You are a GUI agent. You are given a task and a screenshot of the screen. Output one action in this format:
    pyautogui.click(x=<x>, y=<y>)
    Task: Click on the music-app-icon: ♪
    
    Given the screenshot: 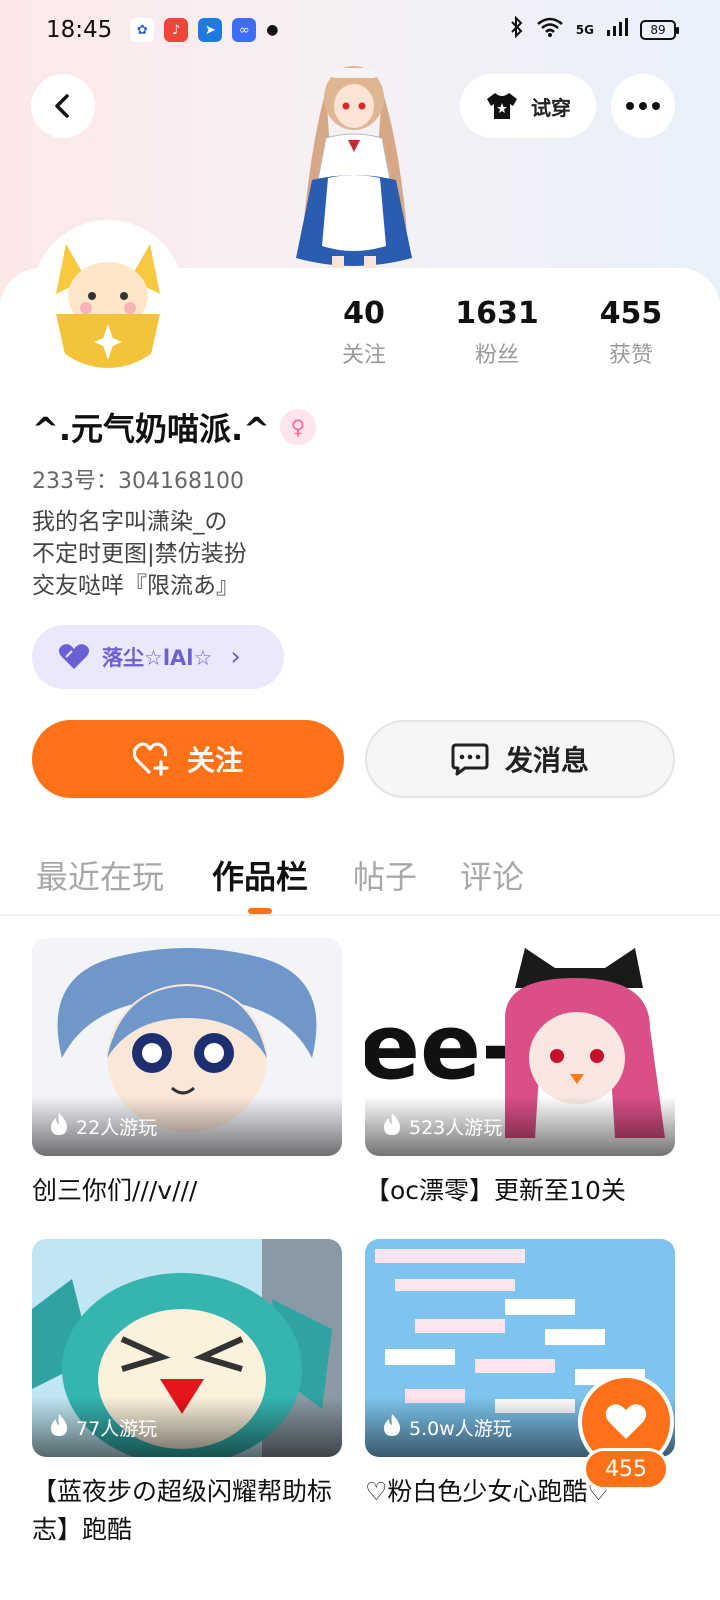 What is the action you would take?
    pyautogui.click(x=176, y=30)
    